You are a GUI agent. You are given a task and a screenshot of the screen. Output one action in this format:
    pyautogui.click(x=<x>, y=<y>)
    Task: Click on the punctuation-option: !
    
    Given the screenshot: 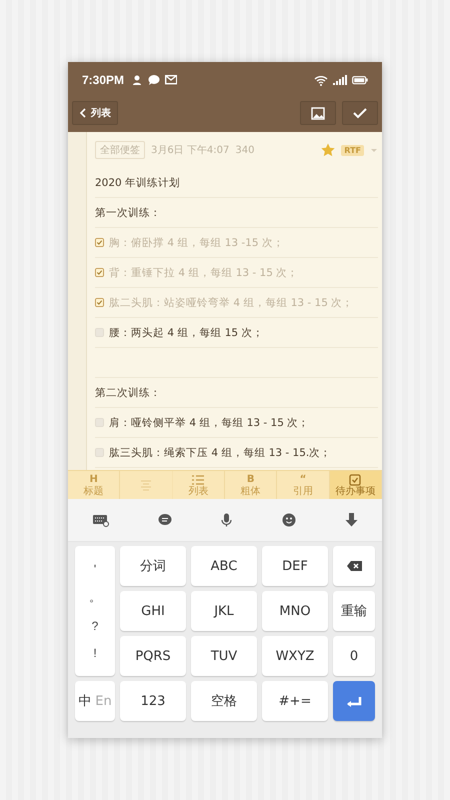 What is the action you would take?
    pyautogui.click(x=95, y=653)
    